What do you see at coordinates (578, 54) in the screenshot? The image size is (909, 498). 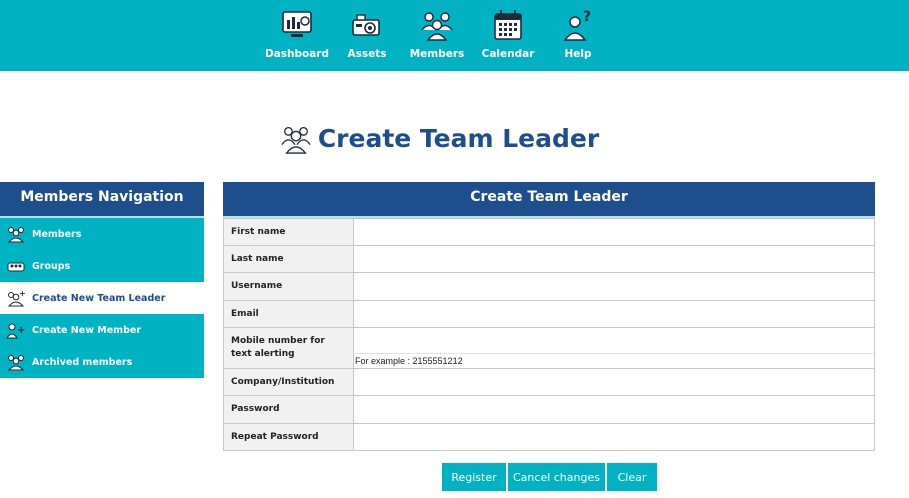 I see `nav-help-label: Help` at bounding box center [578, 54].